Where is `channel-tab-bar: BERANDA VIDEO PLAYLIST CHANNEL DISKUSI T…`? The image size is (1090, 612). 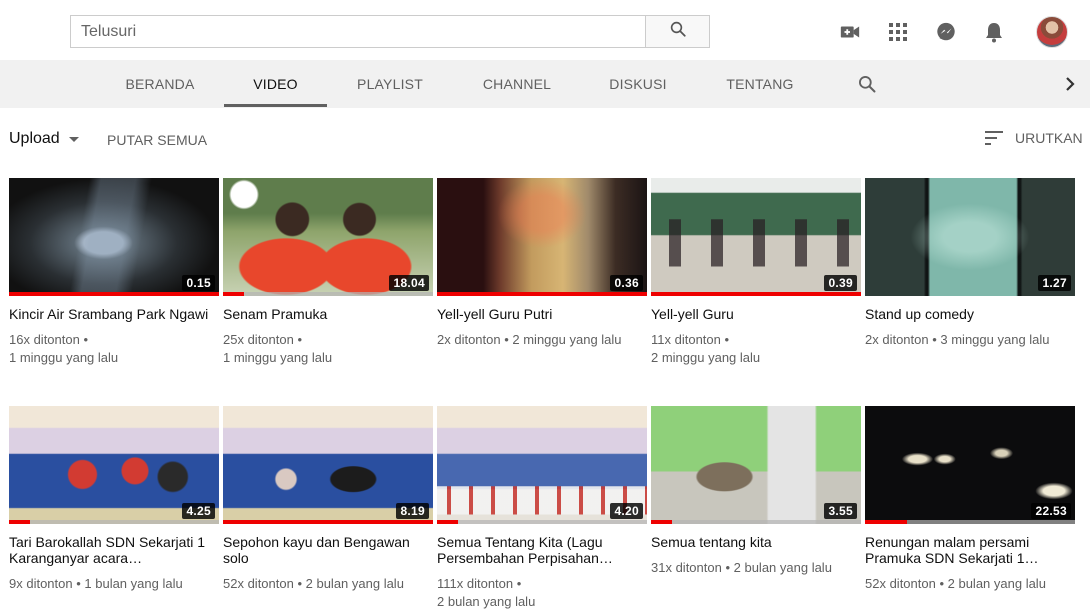
channel-tab-bar: BERANDA VIDEO PLAYLIST CHANNEL DISKUSI T… is located at coordinates (545, 84).